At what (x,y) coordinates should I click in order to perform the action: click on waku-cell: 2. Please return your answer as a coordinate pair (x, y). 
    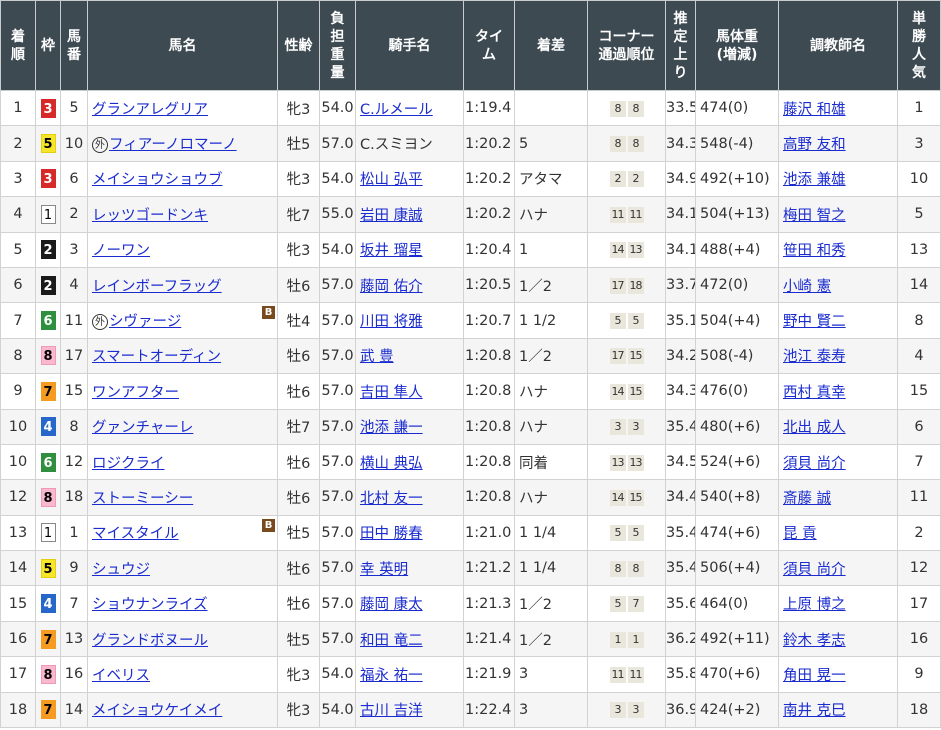
    Looking at the image, I should click on (48, 249).